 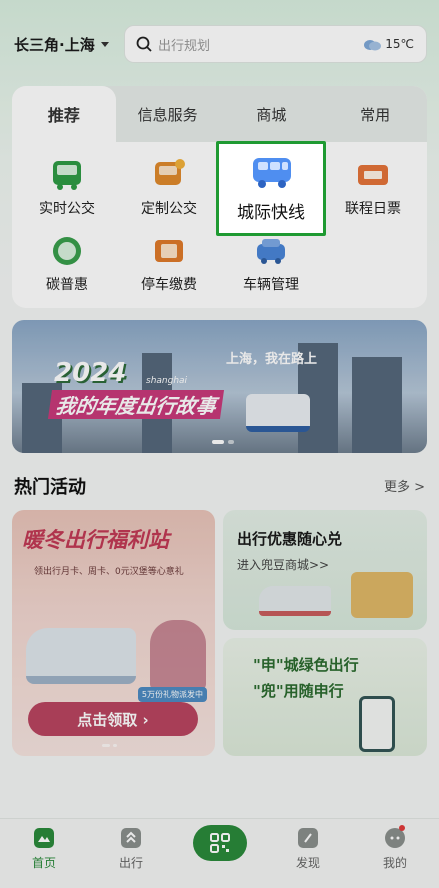 I want to click on promo-pager, so click(x=109, y=745).